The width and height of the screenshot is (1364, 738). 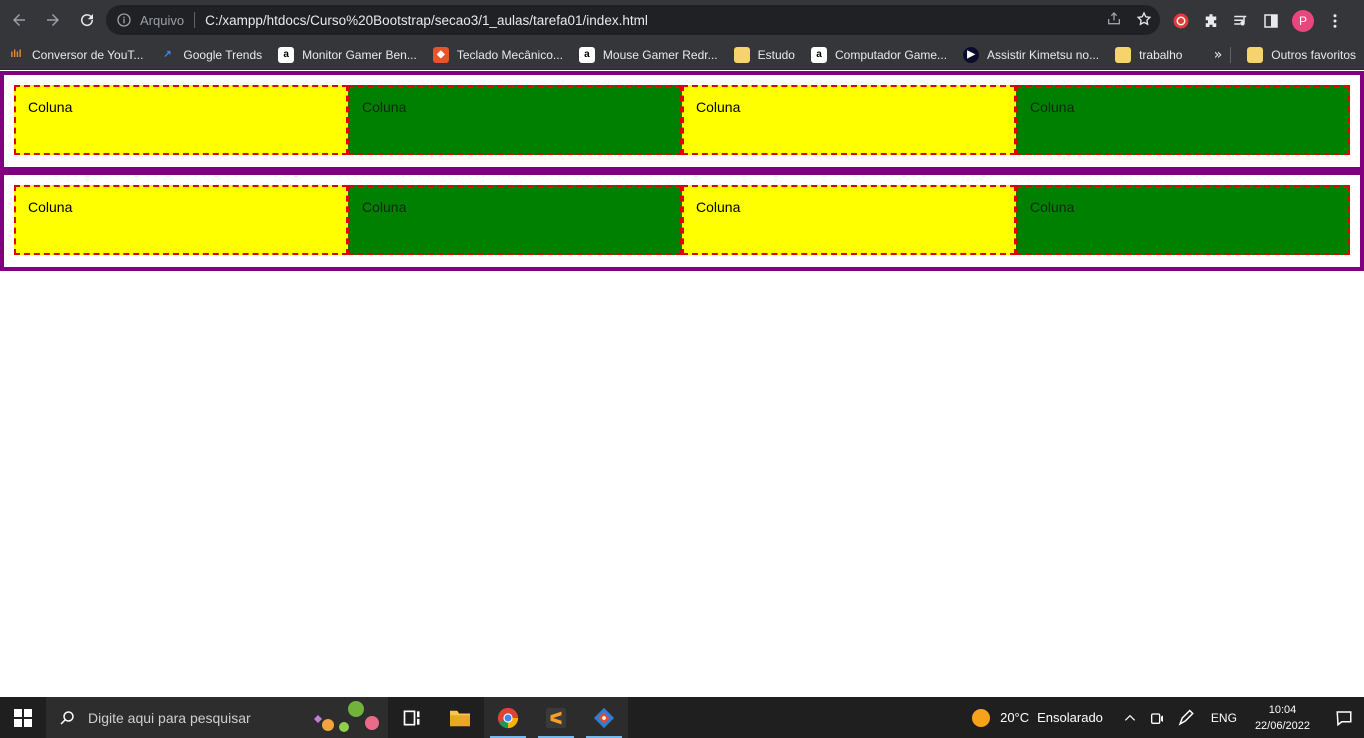 I want to click on search-placeholder: Digite aqui para pesquisar, so click(x=169, y=717).